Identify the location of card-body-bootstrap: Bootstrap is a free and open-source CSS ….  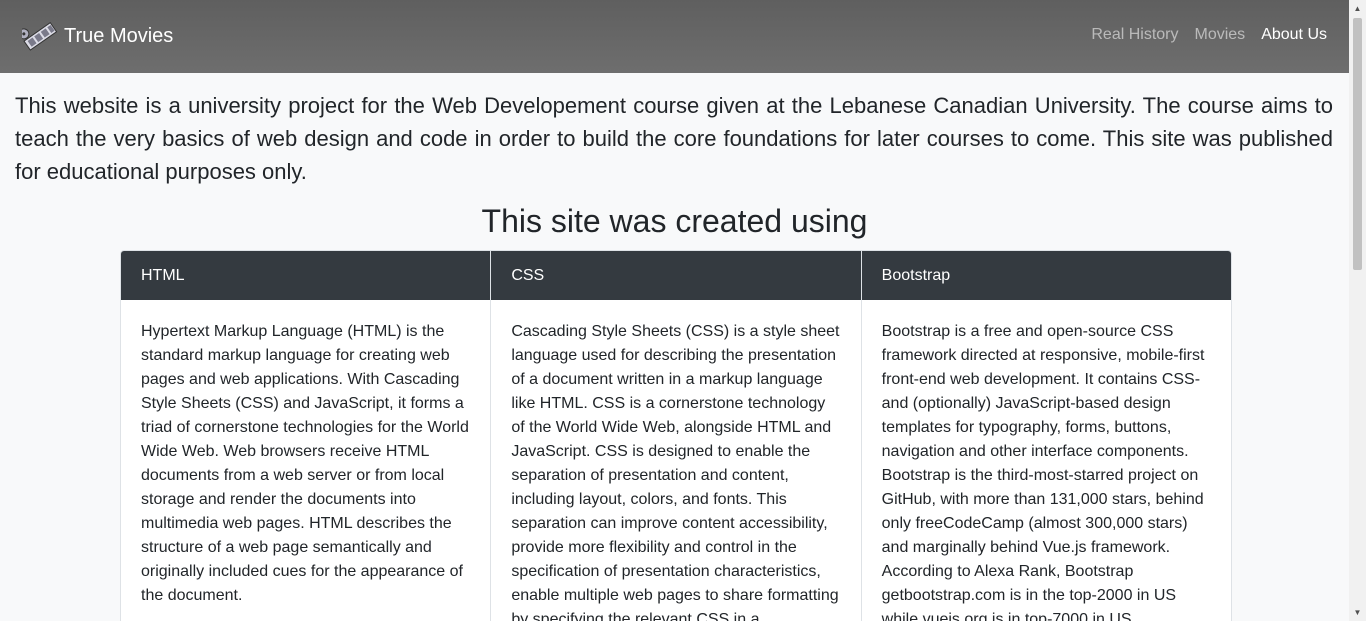
(1043, 472).